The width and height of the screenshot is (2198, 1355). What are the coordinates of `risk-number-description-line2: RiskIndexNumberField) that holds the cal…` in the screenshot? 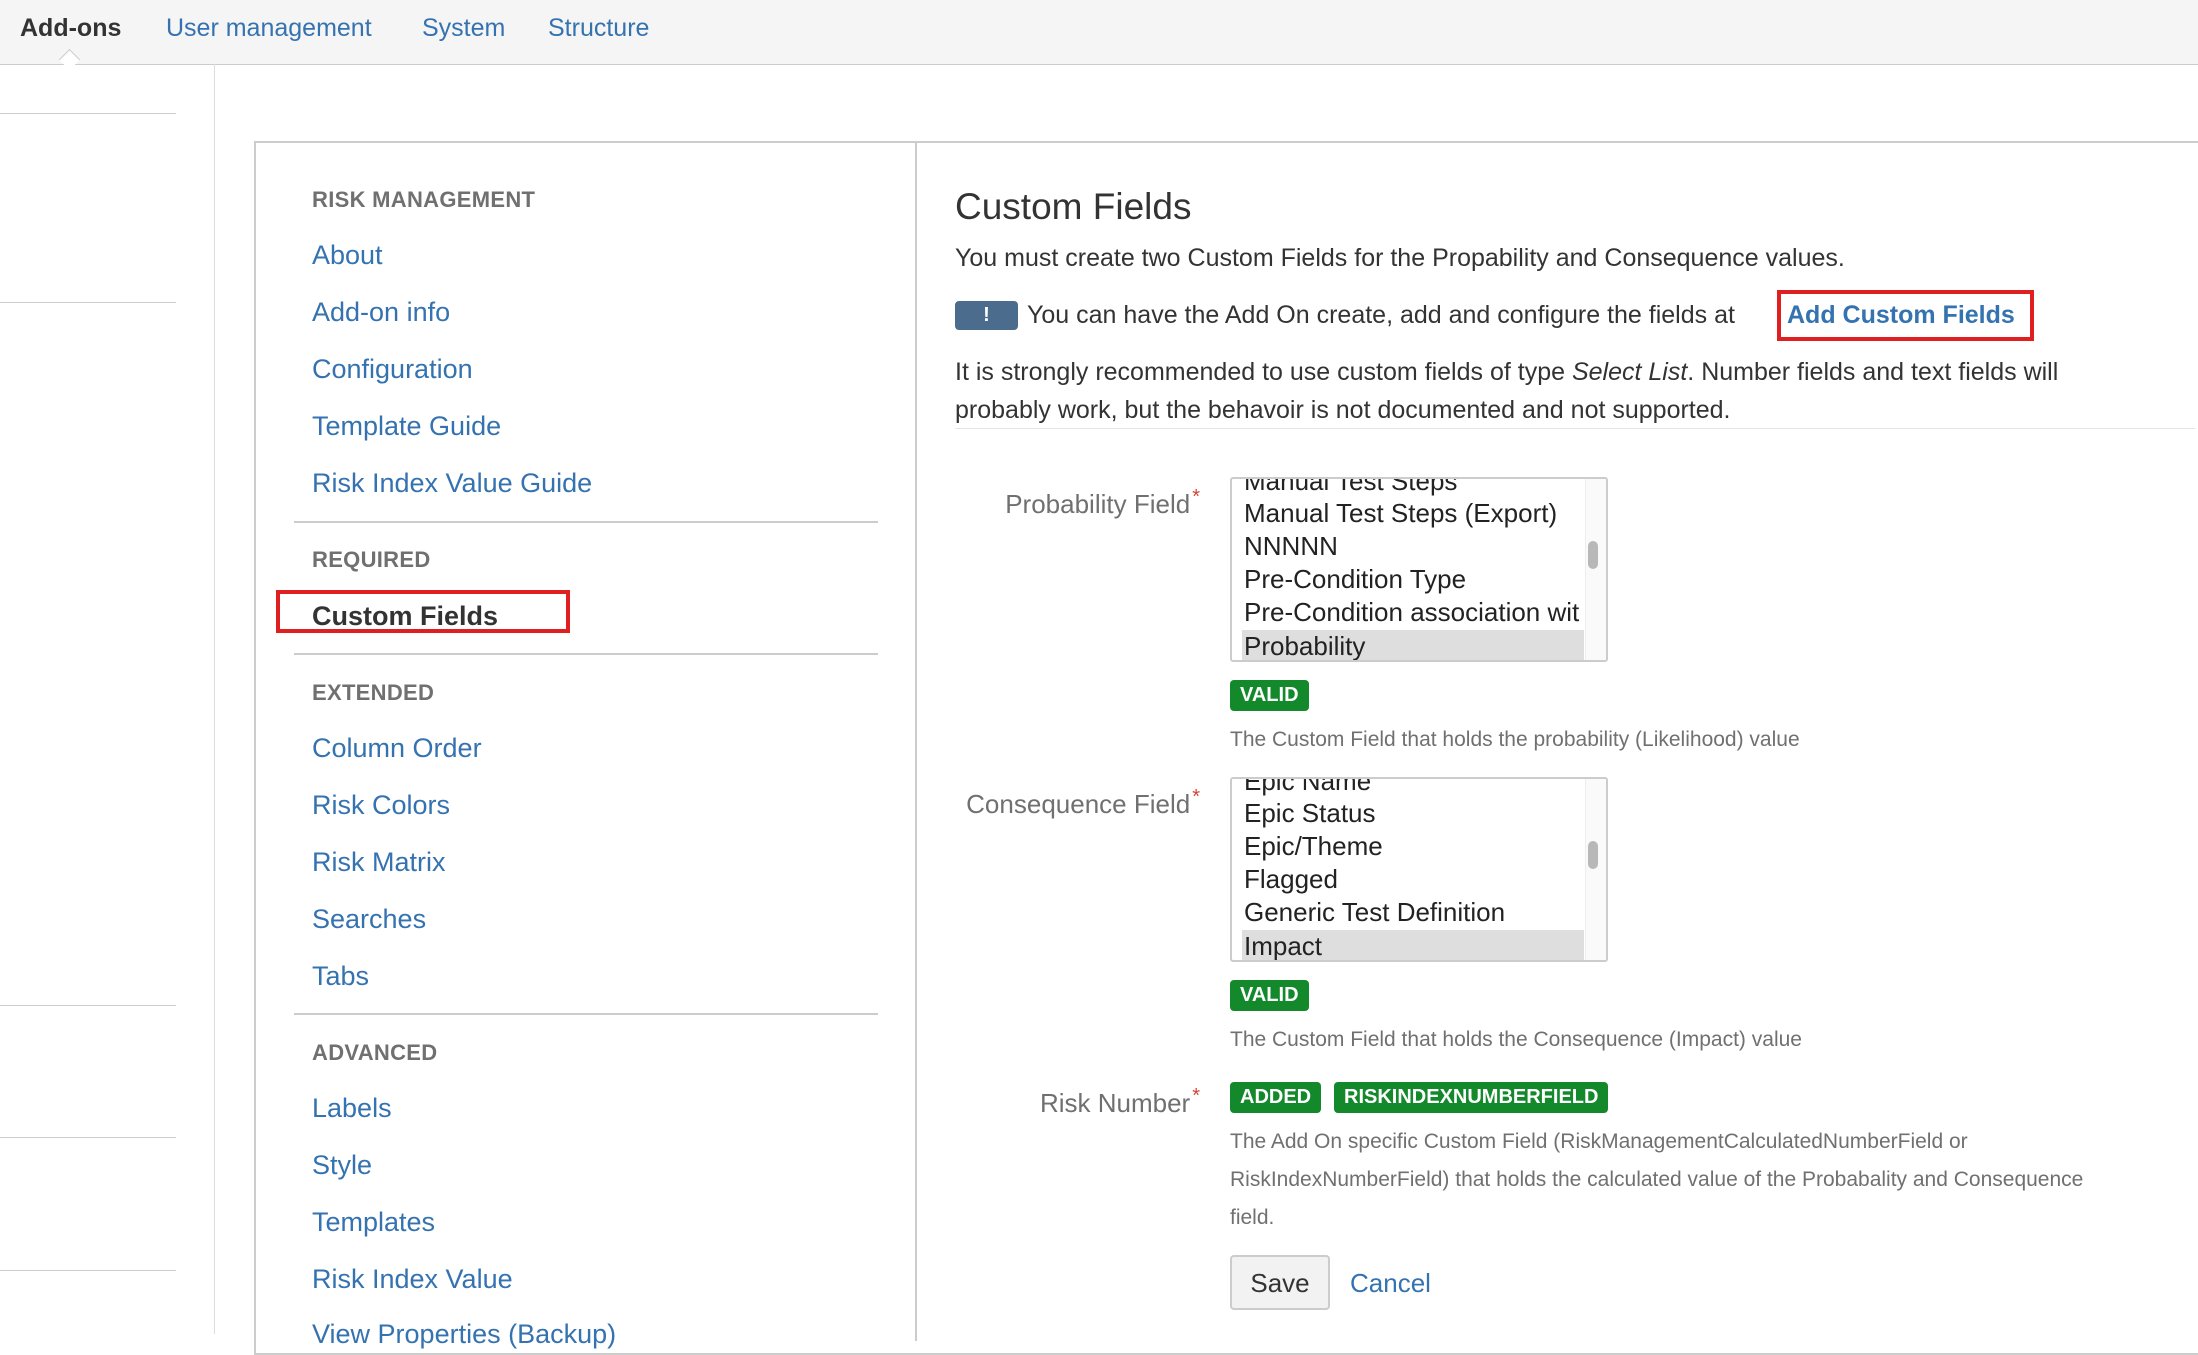 It's located at (1657, 1179).